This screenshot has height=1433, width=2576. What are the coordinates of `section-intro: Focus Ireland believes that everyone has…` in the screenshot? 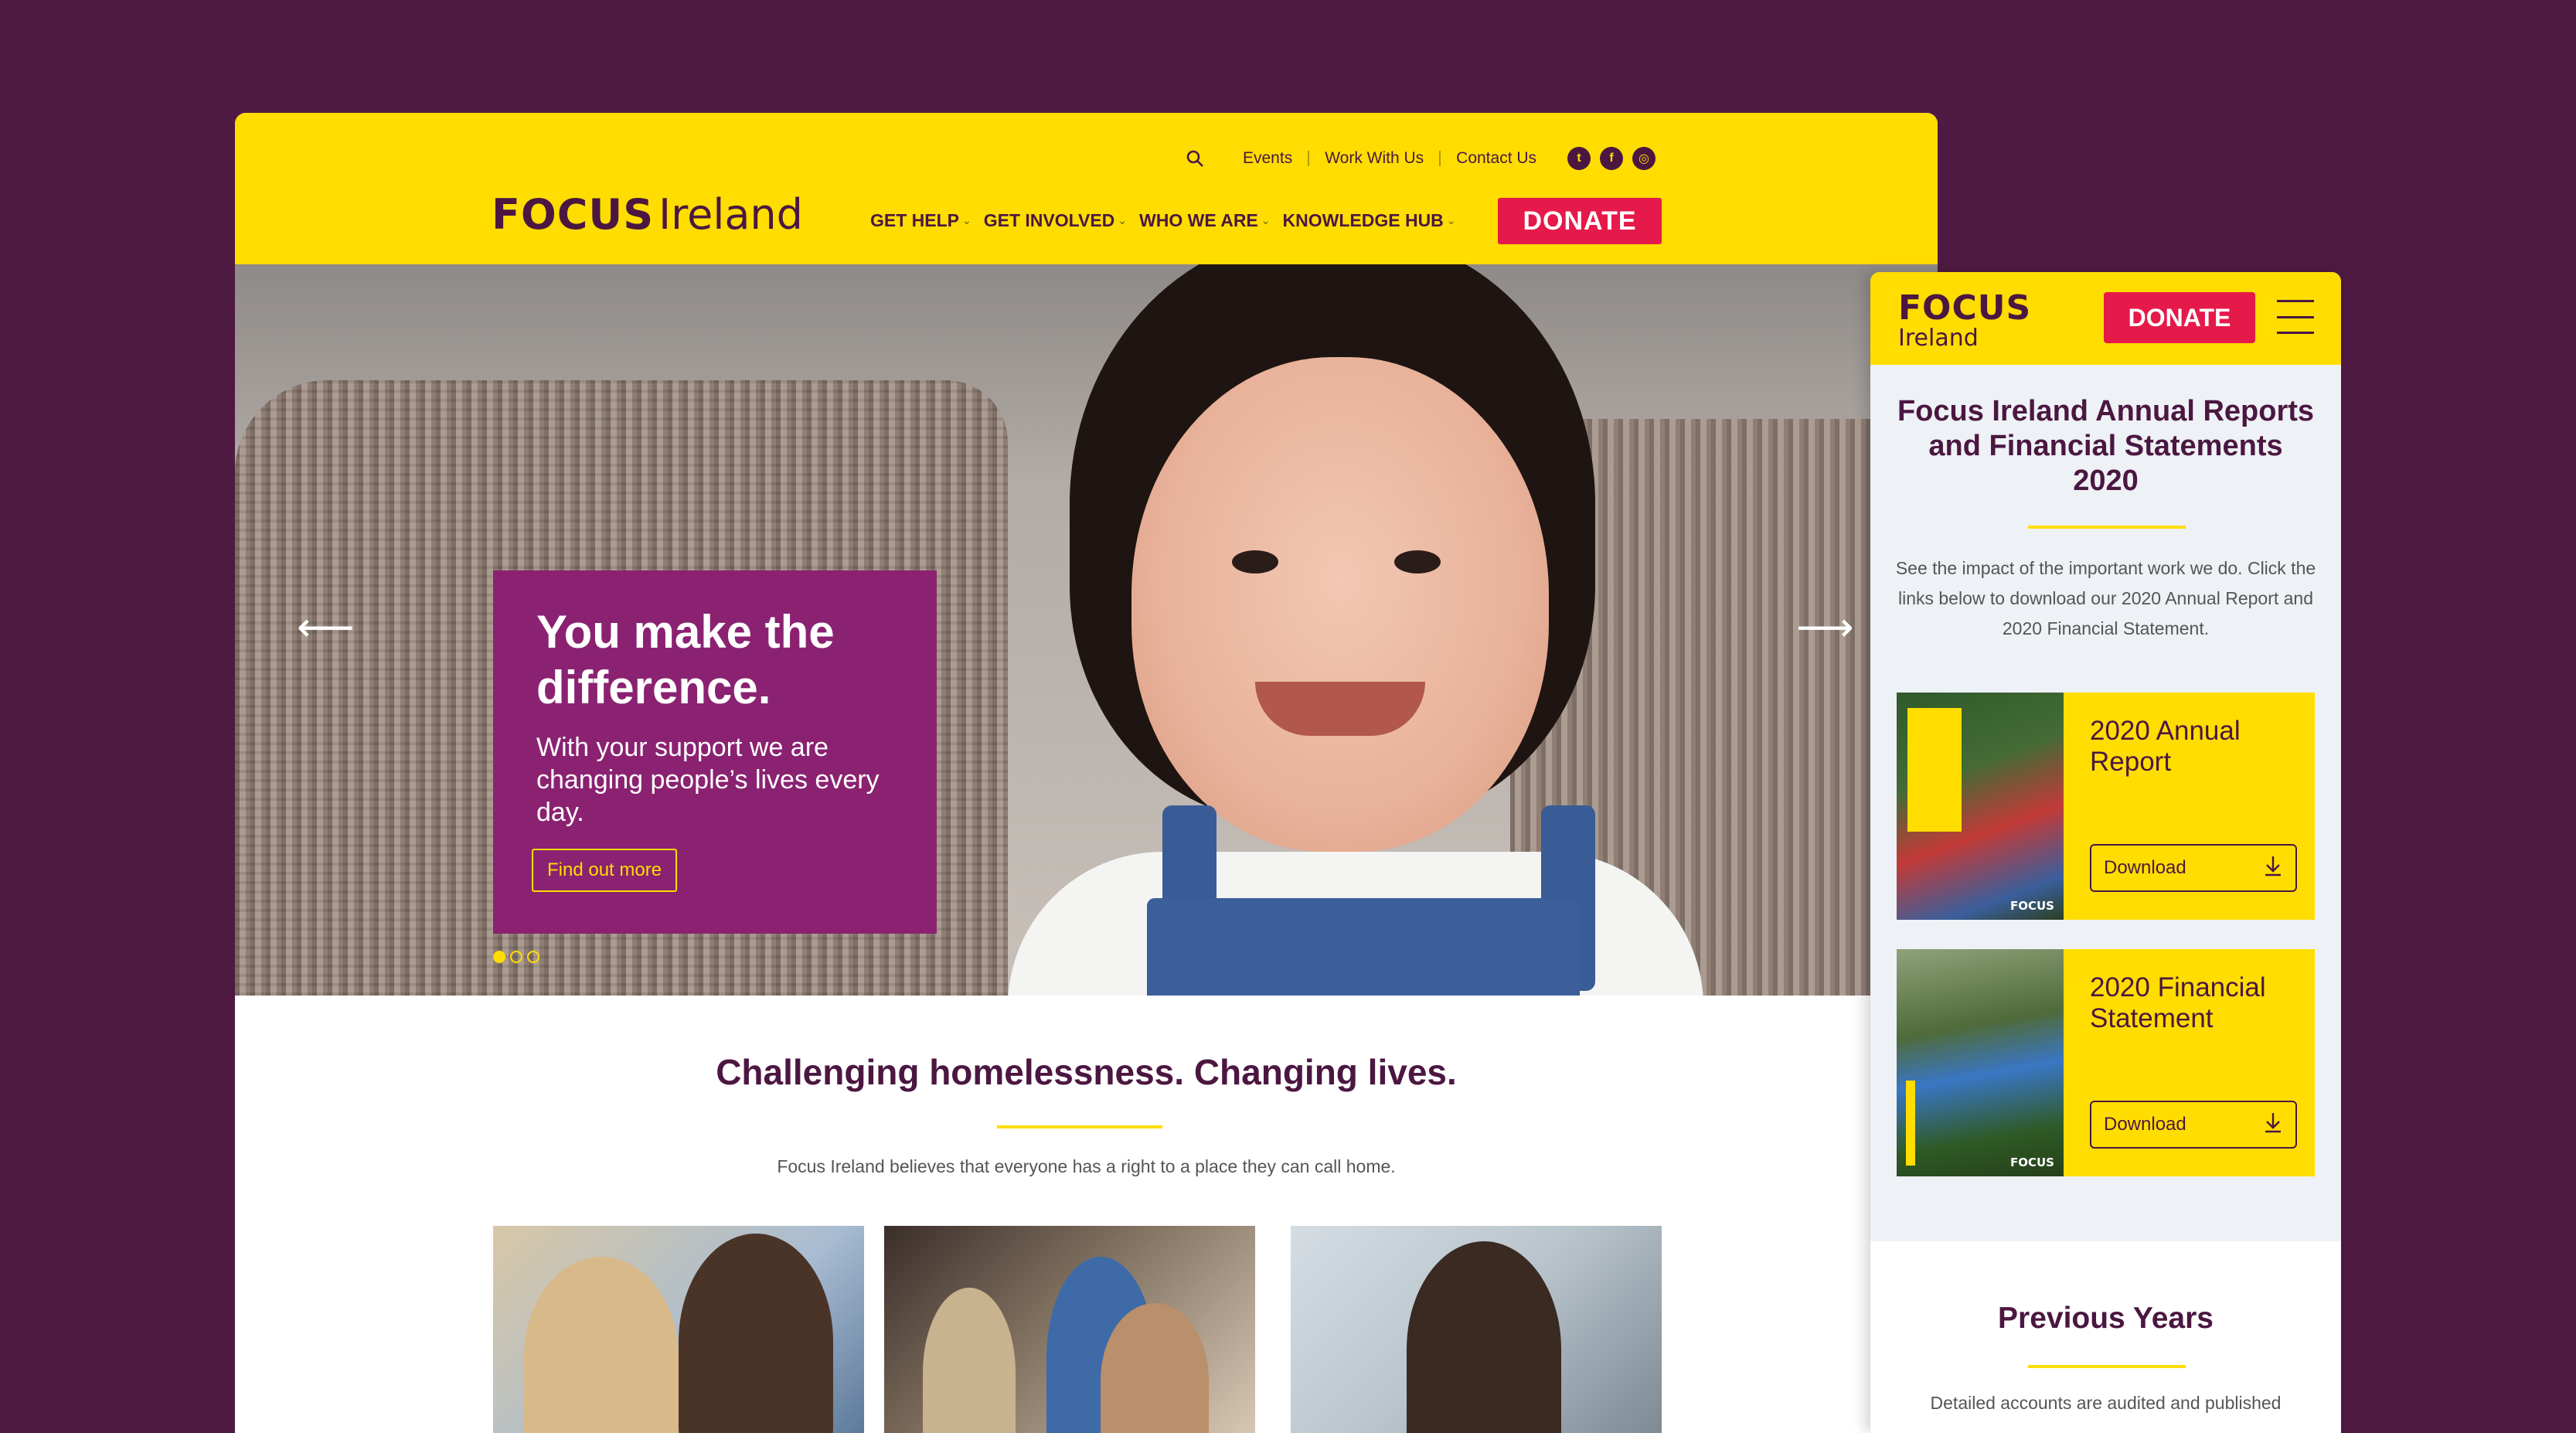 It's located at (1086, 1166).